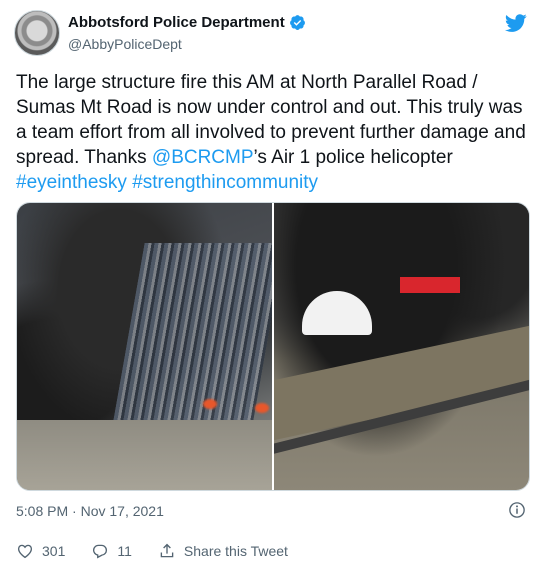  What do you see at coordinates (90, 511) in the screenshot?
I see `tweet-timestamp: 5:08 PM · Nov 17, 2021` at bounding box center [90, 511].